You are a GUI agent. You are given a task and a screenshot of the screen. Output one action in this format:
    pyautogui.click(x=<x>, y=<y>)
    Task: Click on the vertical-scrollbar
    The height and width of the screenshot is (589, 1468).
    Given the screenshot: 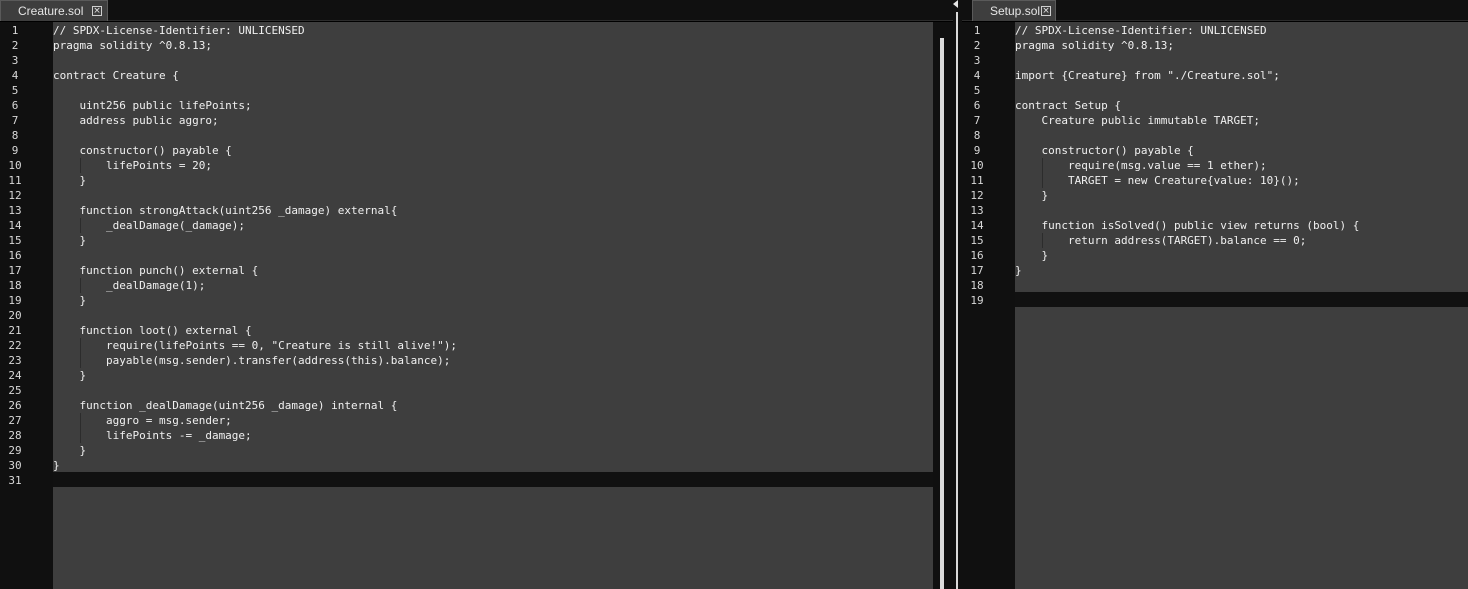 What is the action you would take?
    pyautogui.click(x=943, y=305)
    